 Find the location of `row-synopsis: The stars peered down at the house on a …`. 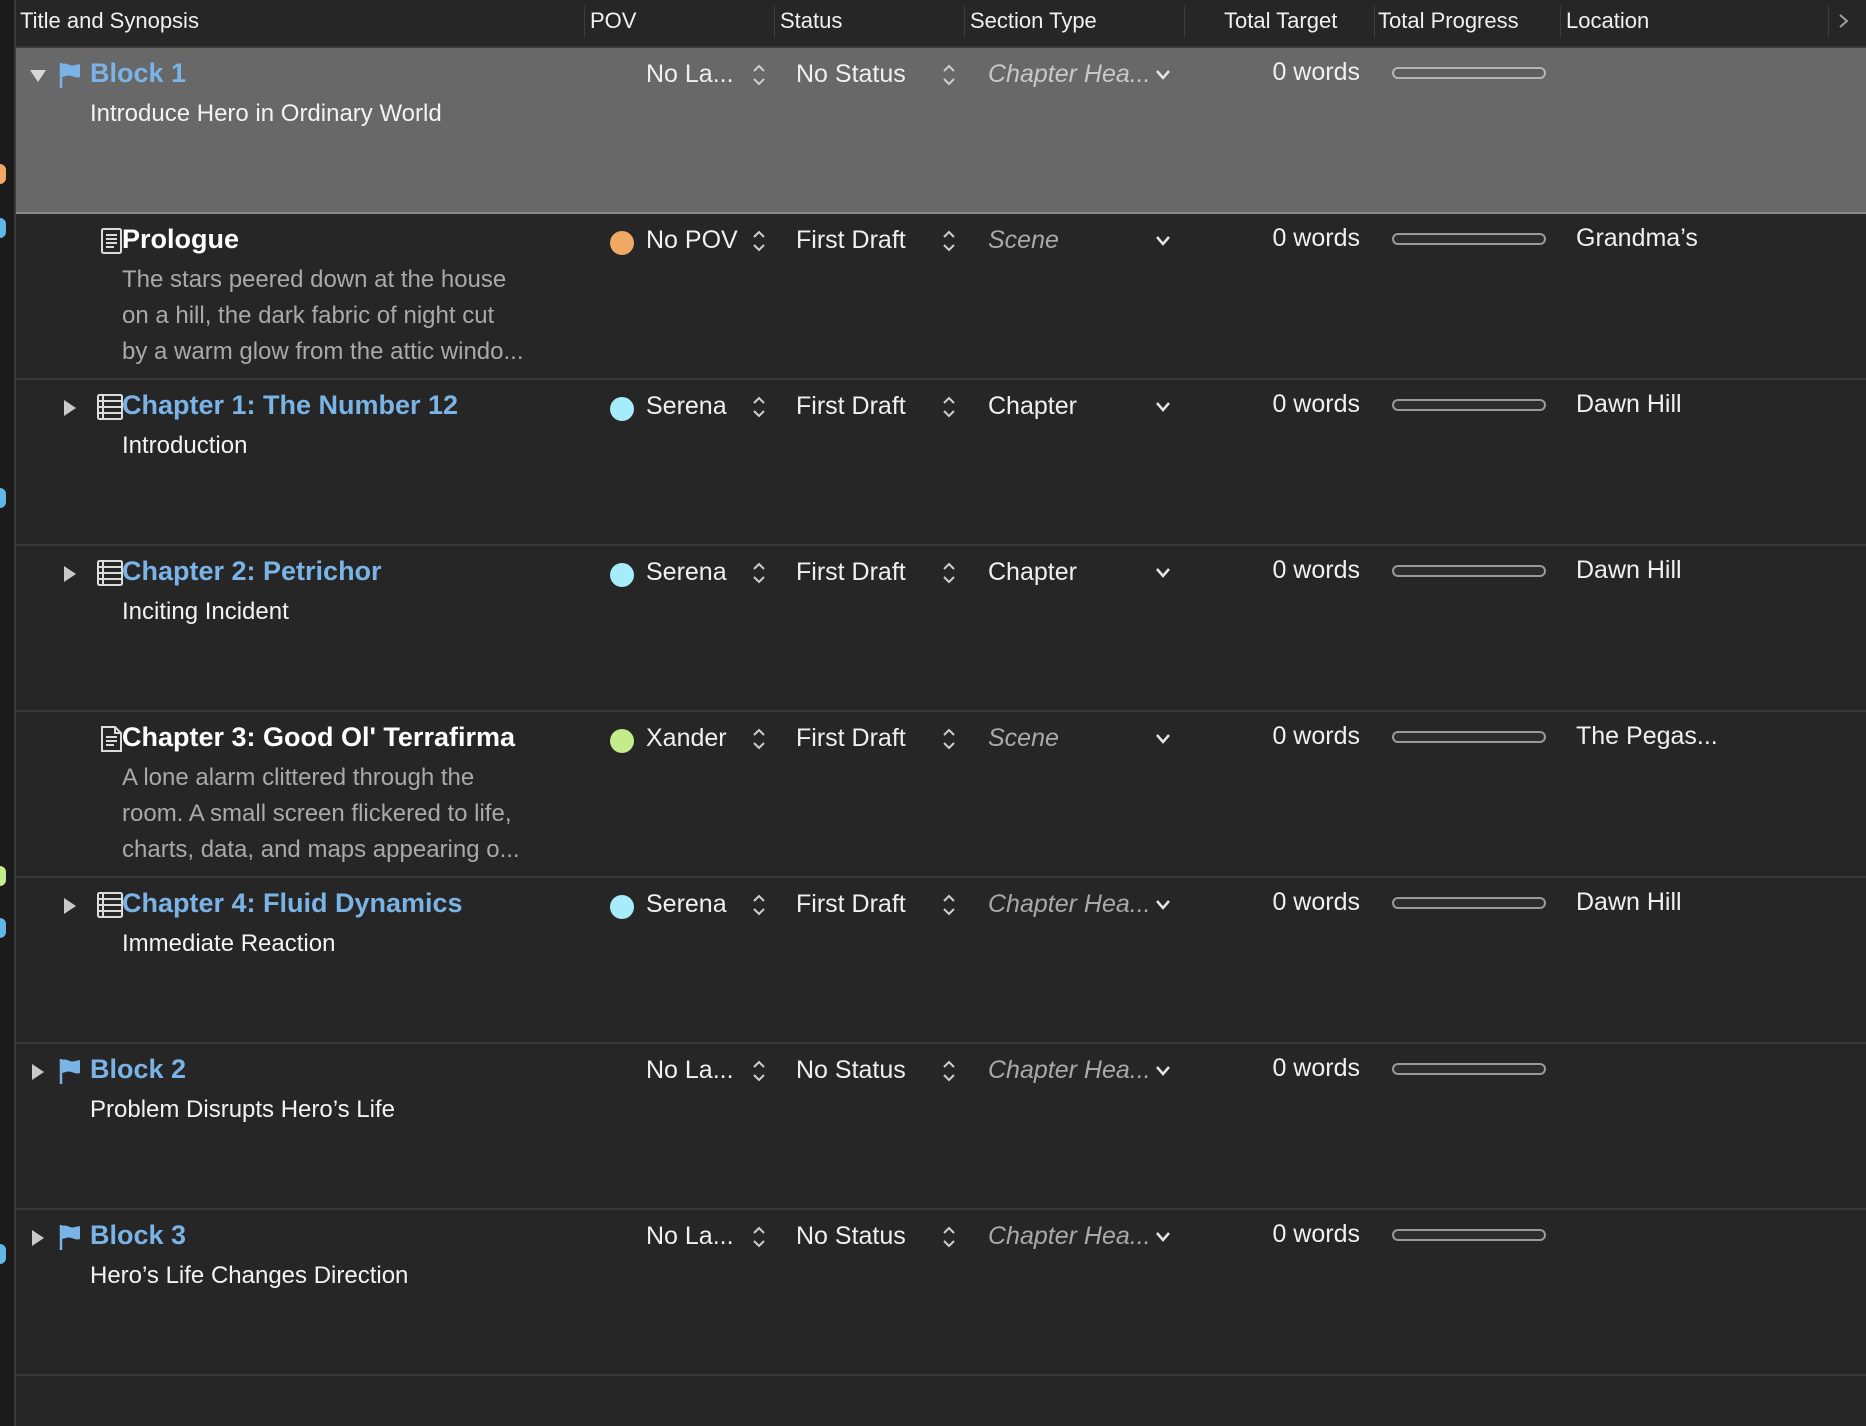

row-synopsis: The stars peered down at the house on a … is located at coordinates (322, 316).